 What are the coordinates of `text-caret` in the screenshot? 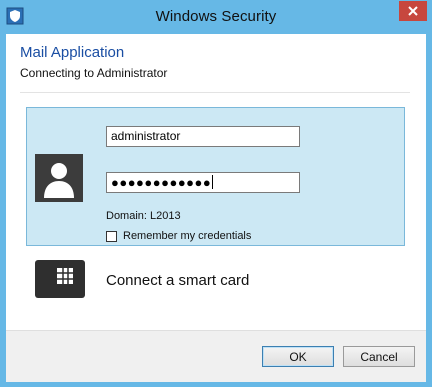 It's located at (213, 182).